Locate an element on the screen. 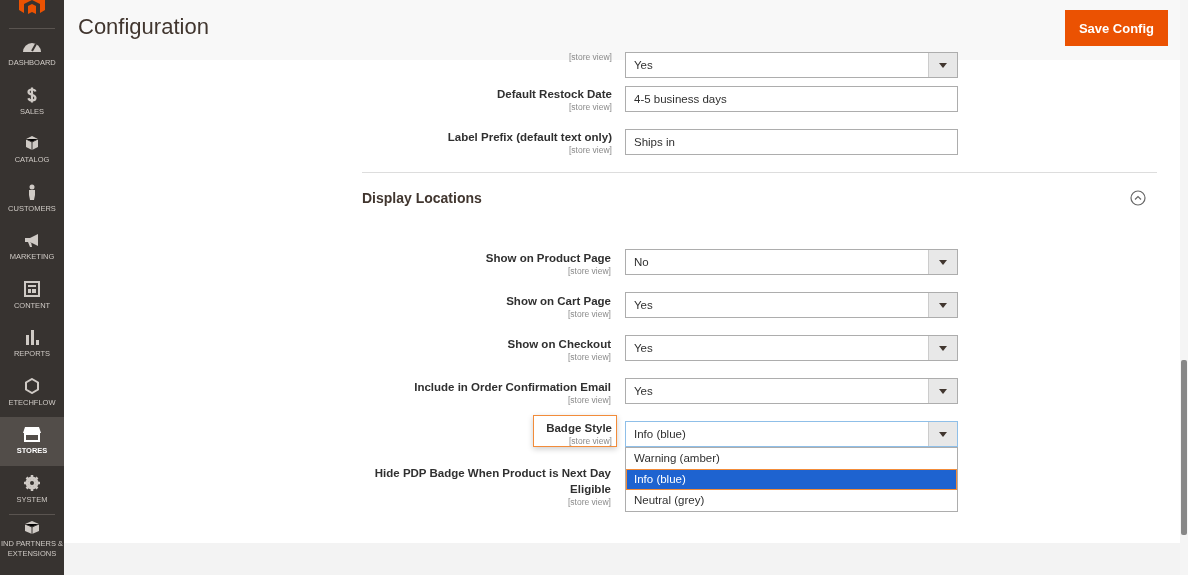 The width and height of the screenshot is (1188, 575). save-config-button: Save Config is located at coordinates (1116, 28).